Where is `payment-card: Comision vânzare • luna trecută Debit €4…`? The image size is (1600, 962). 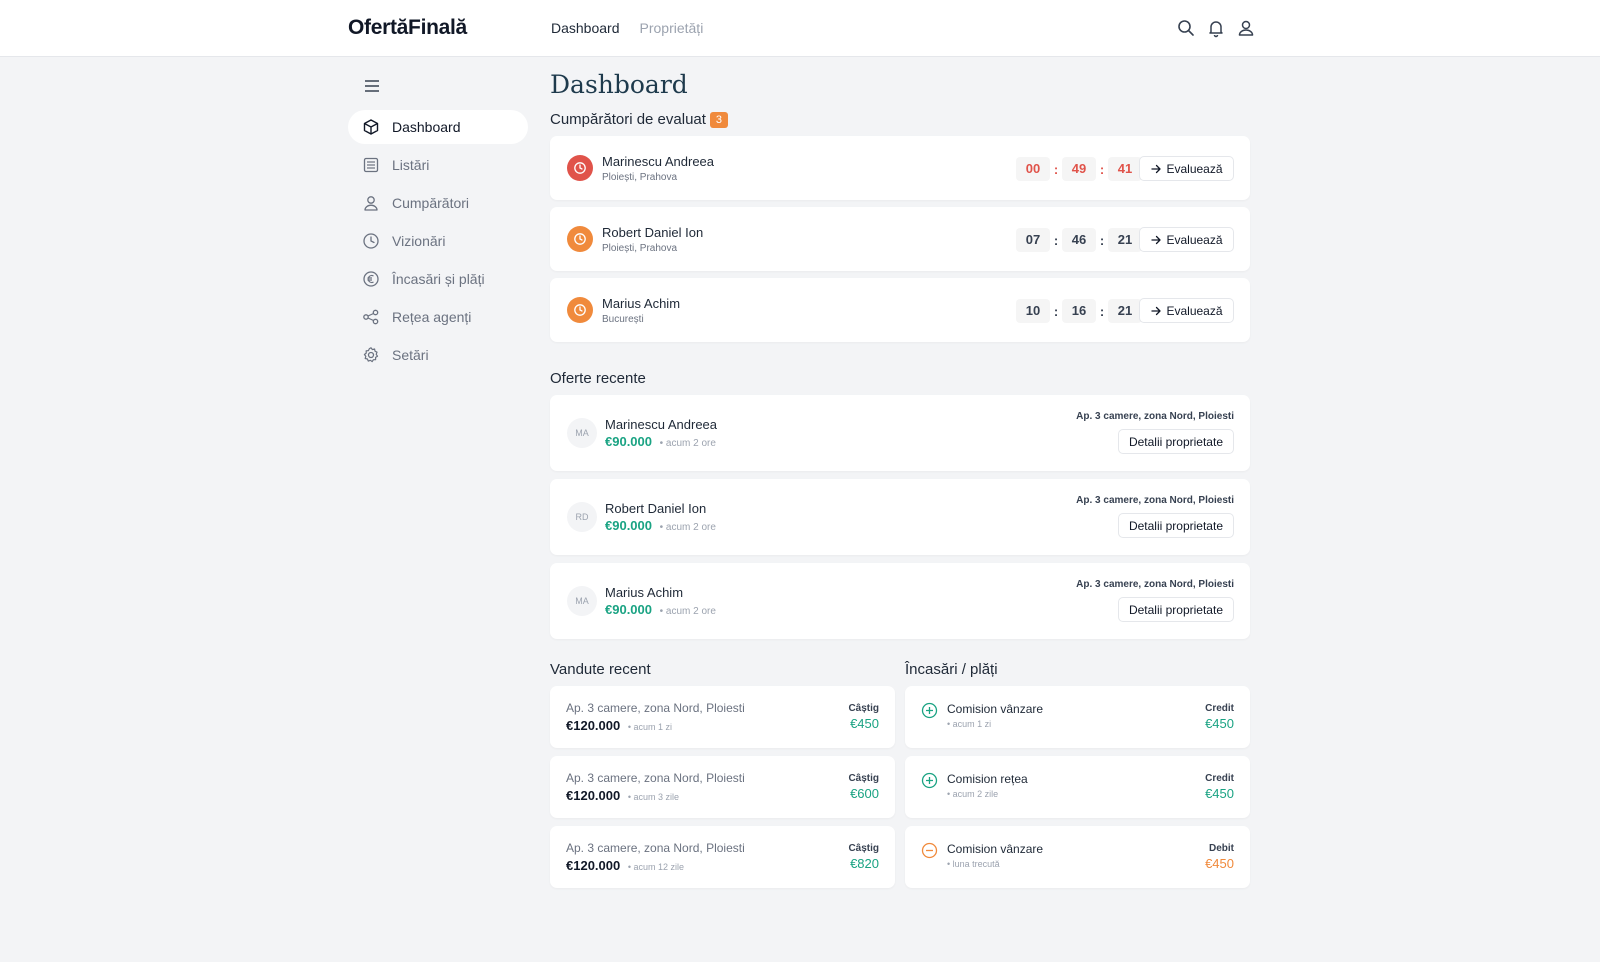
payment-card: Comision vânzare • luna trecută Debit €4… is located at coordinates (1077, 857).